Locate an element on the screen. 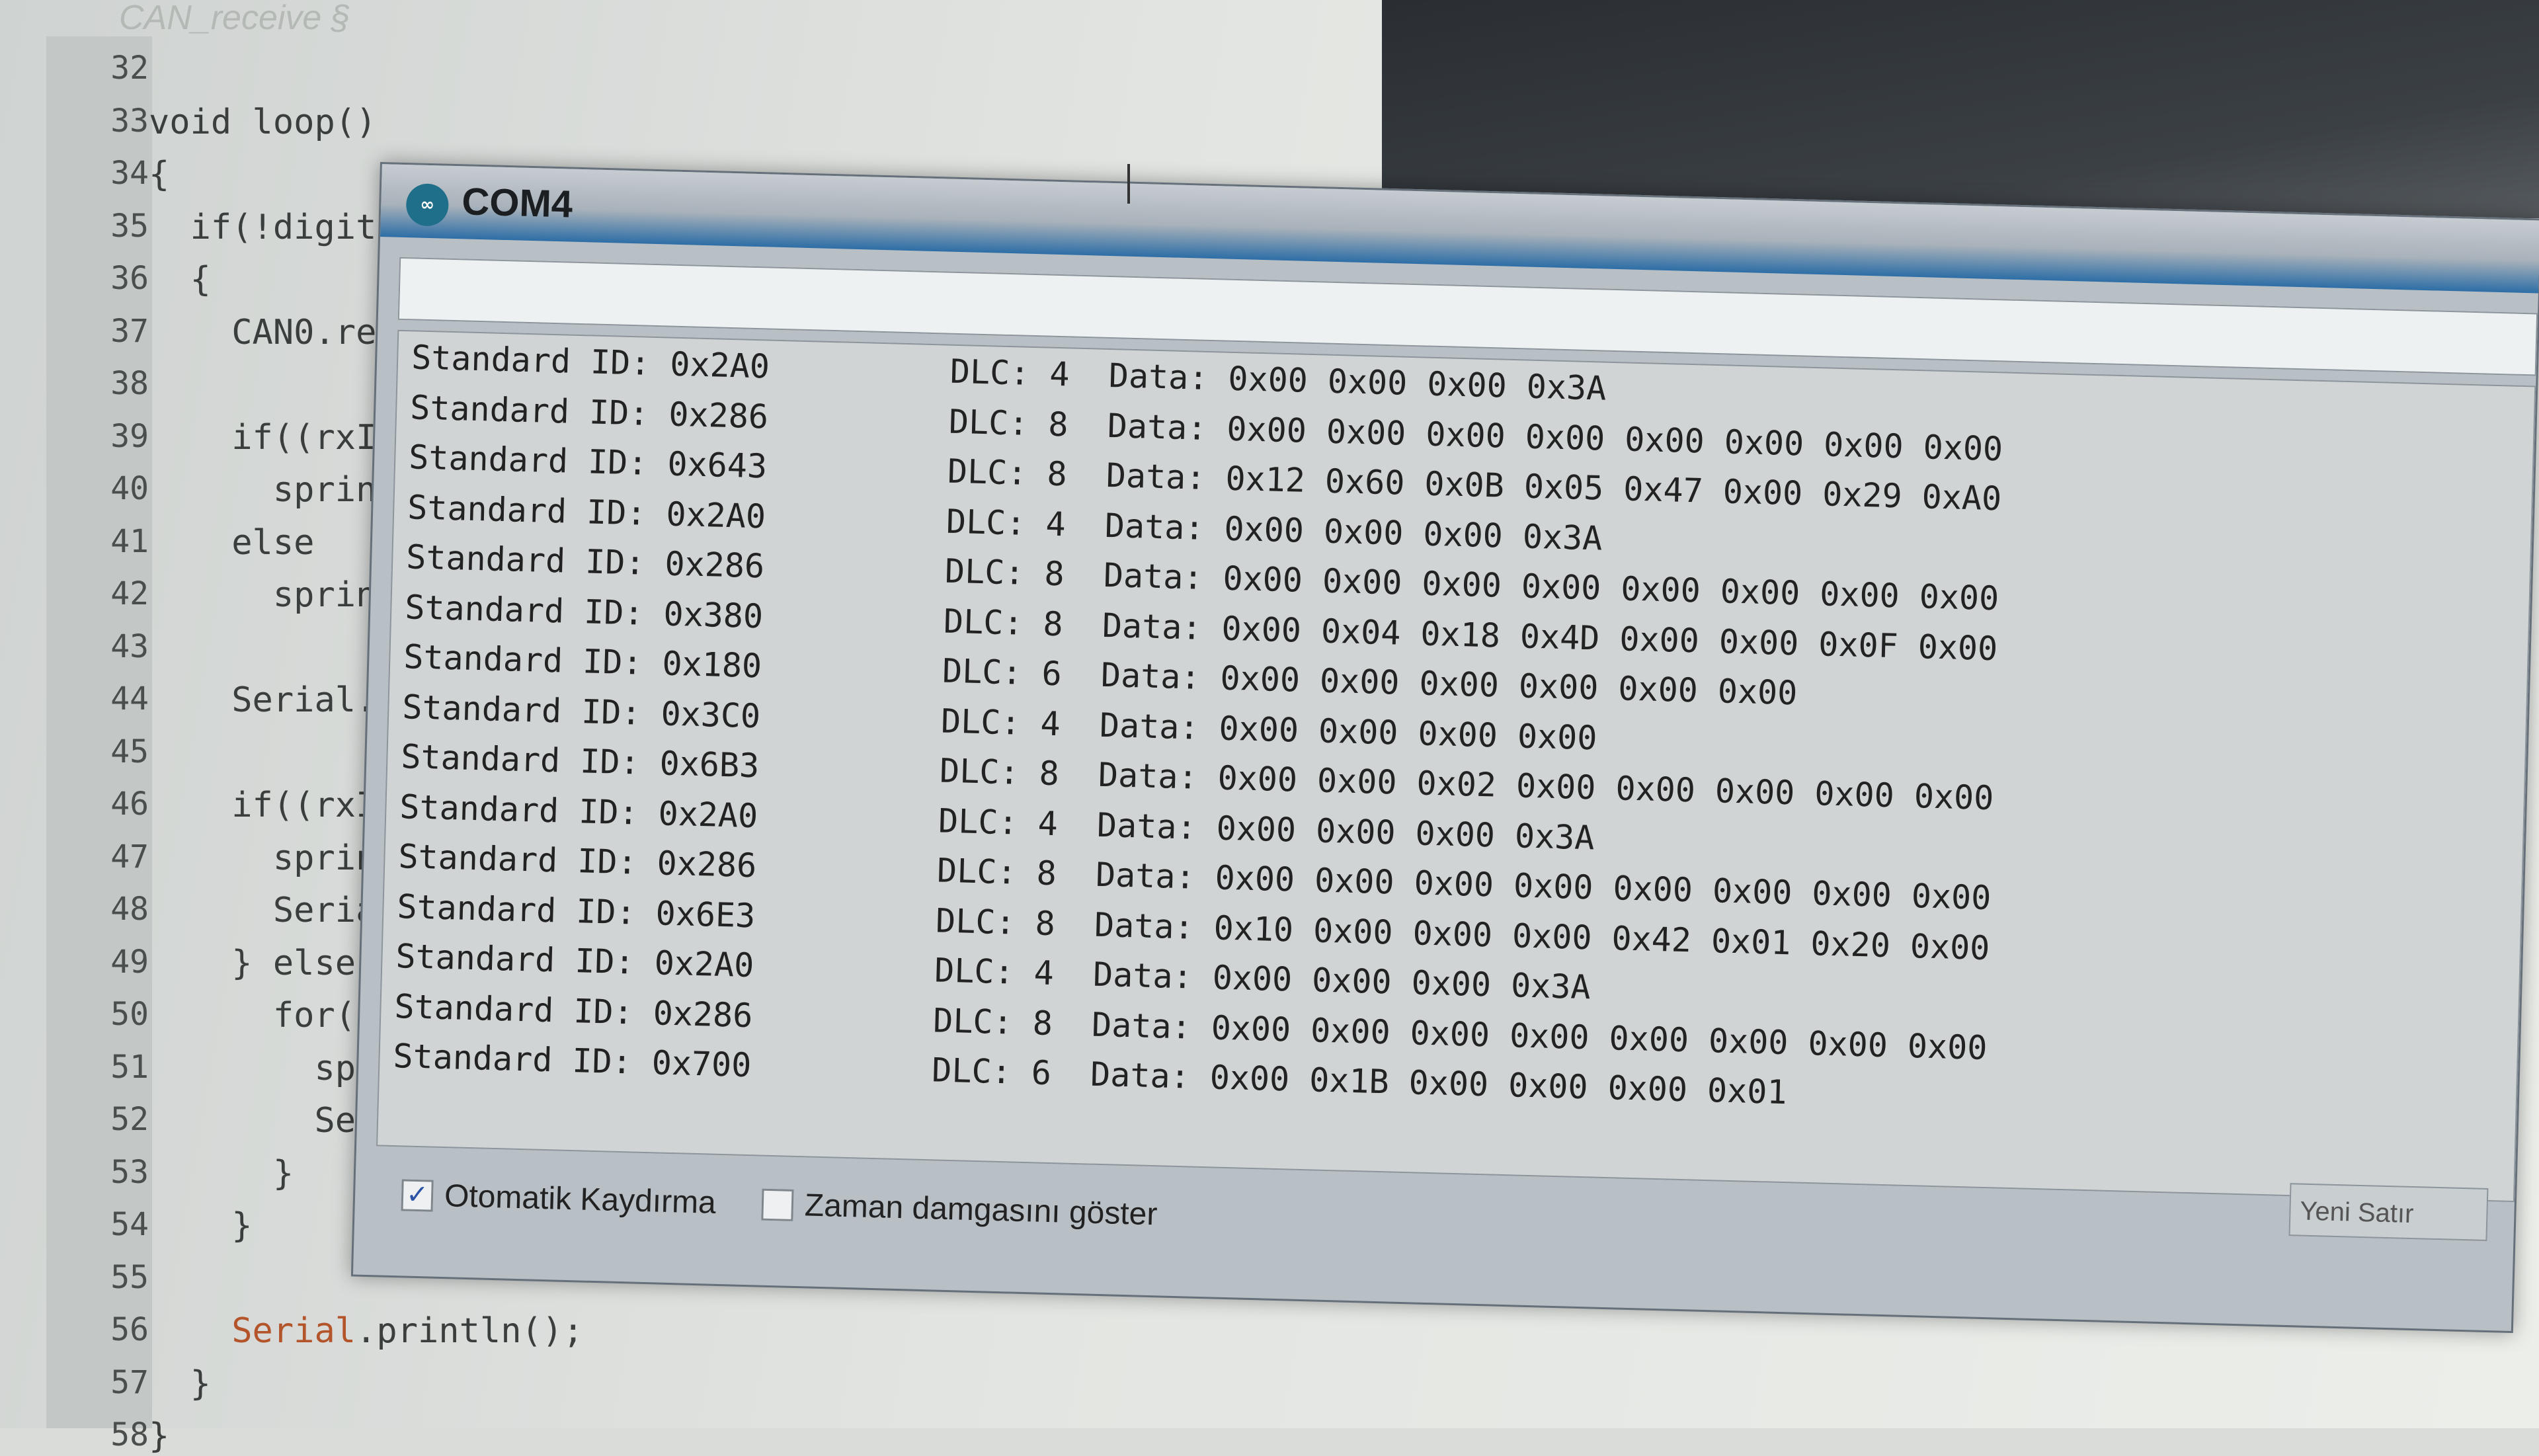 The height and width of the screenshot is (1456, 2539). line-number: 50 is located at coordinates (129, 1014).